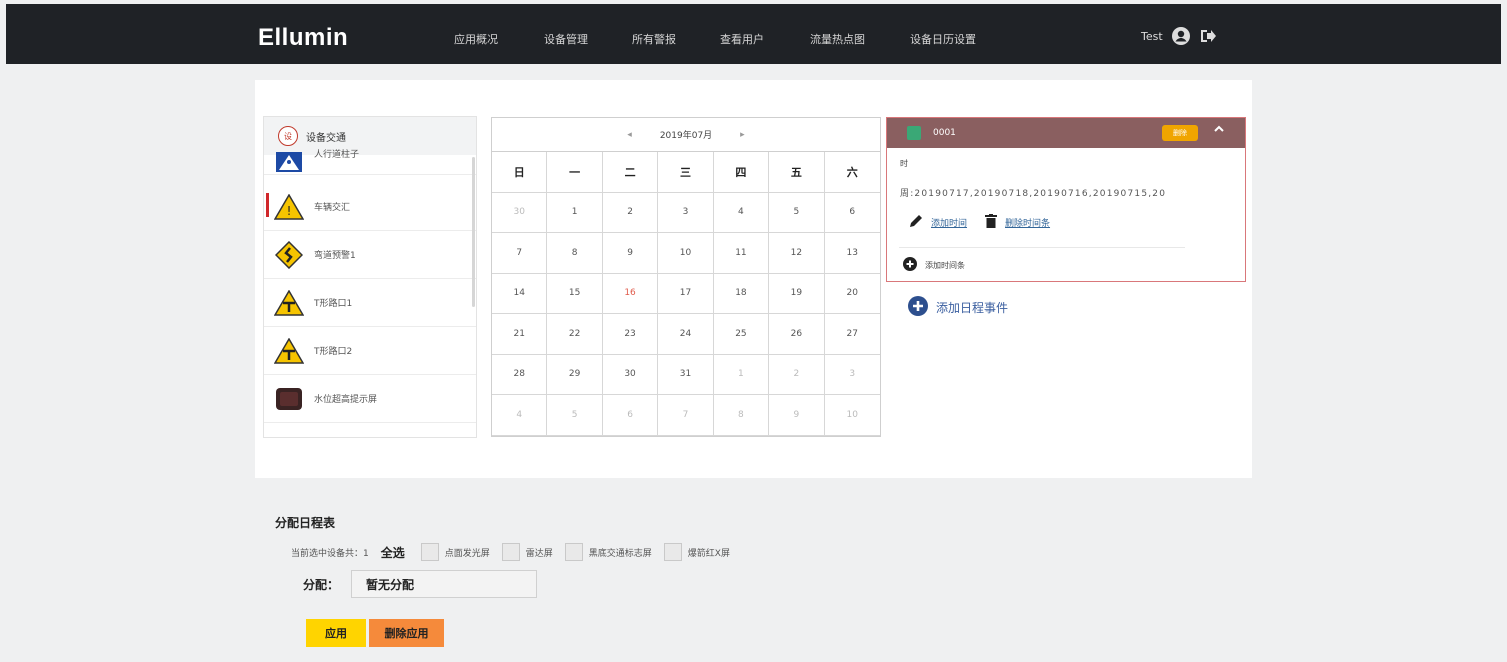 The image size is (1507, 662). I want to click on nav-item-calendar-settings: 设备日历设置, so click(943, 39).